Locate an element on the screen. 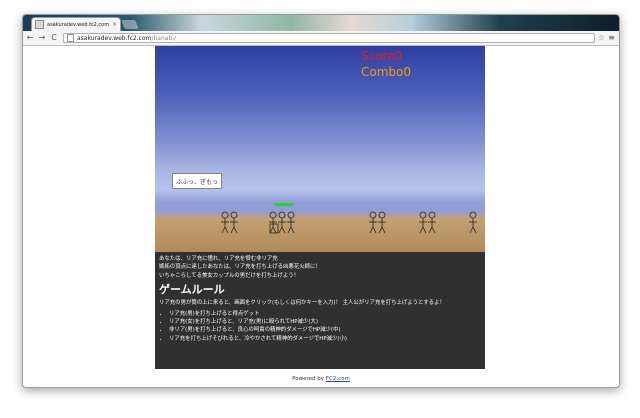 The image size is (640, 418). tab-title: asakuradev.web.fc2.com is located at coordinates (78, 24).